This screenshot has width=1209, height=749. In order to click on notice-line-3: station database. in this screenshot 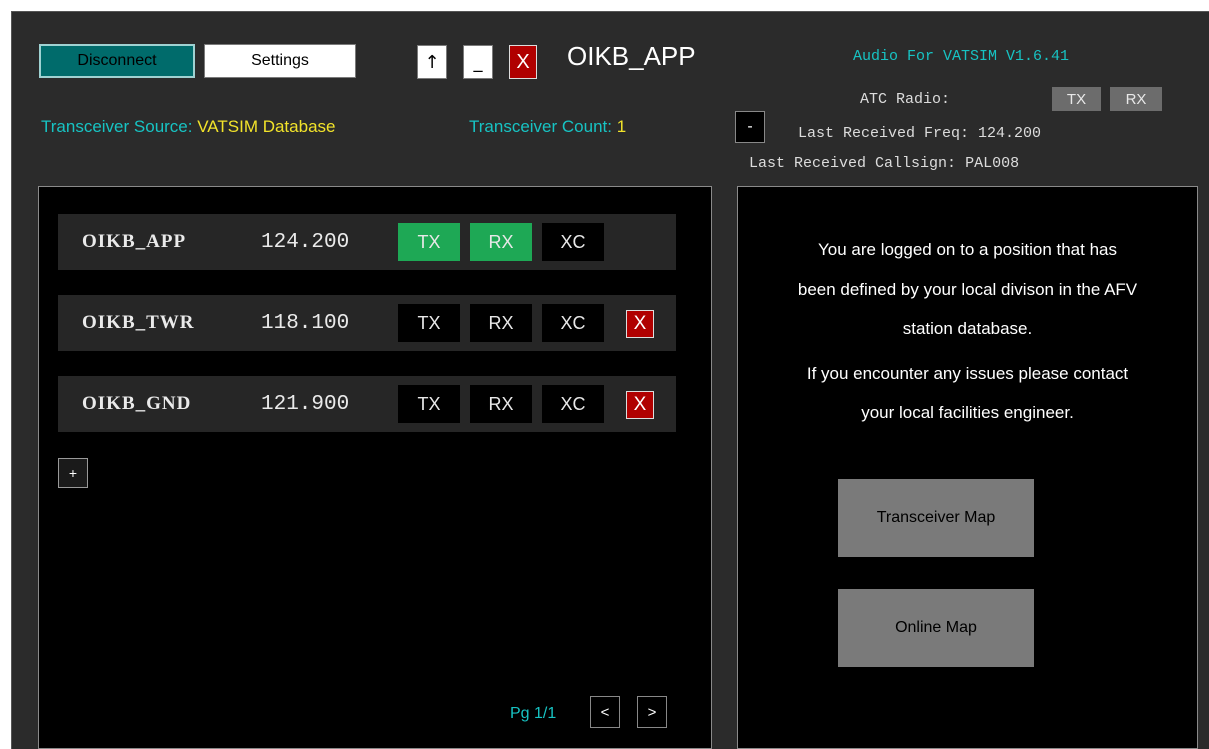, I will do `click(967, 328)`.